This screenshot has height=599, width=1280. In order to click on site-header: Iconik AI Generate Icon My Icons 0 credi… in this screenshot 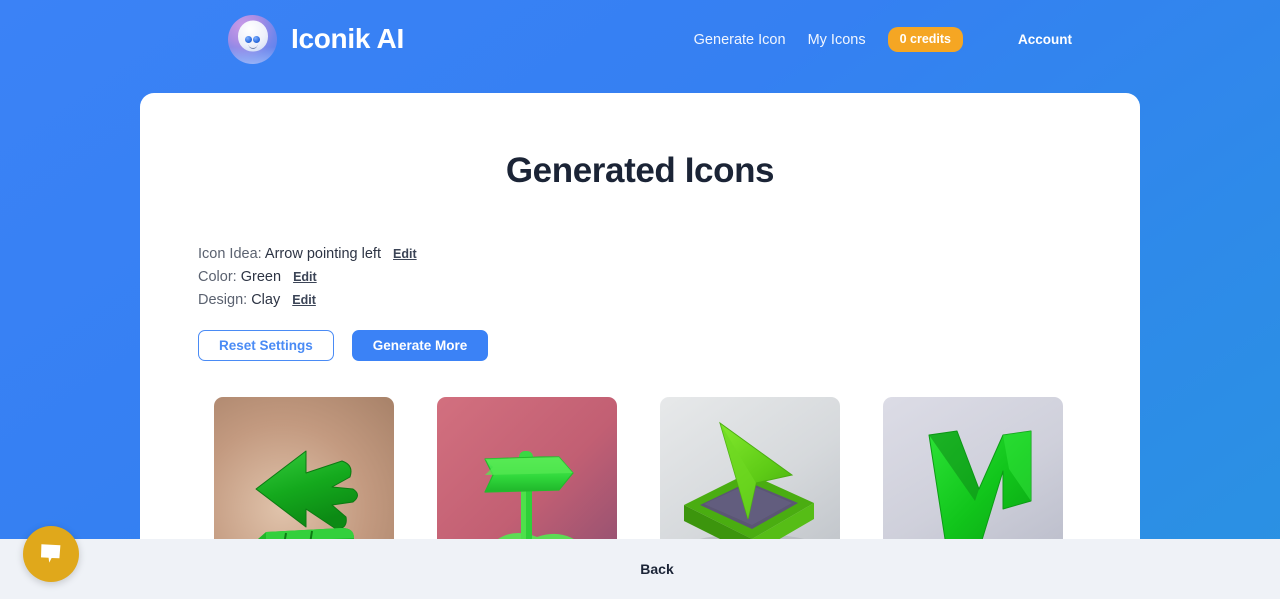, I will do `click(640, 39)`.